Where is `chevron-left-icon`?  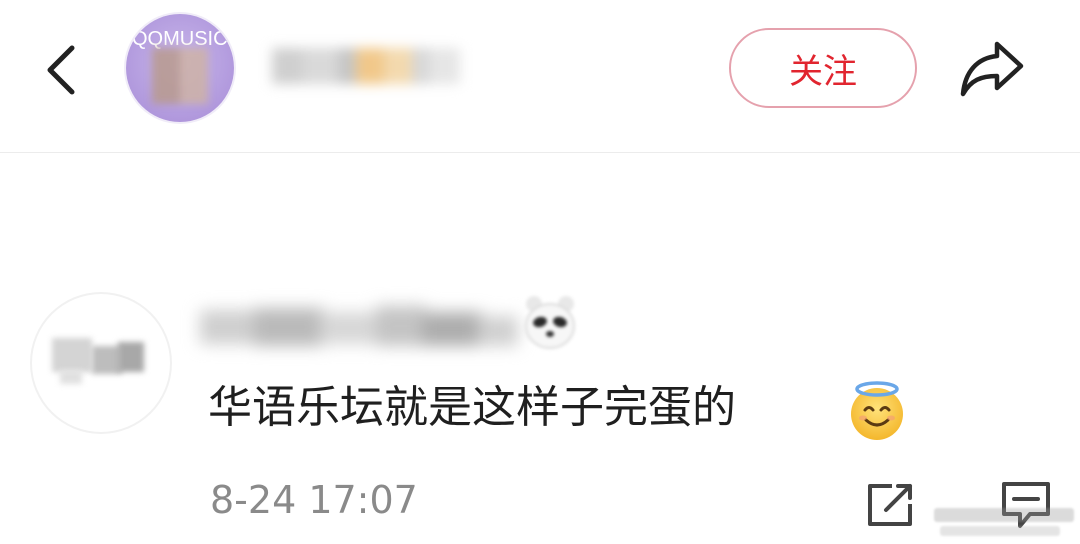 chevron-left-icon is located at coordinates (61, 70).